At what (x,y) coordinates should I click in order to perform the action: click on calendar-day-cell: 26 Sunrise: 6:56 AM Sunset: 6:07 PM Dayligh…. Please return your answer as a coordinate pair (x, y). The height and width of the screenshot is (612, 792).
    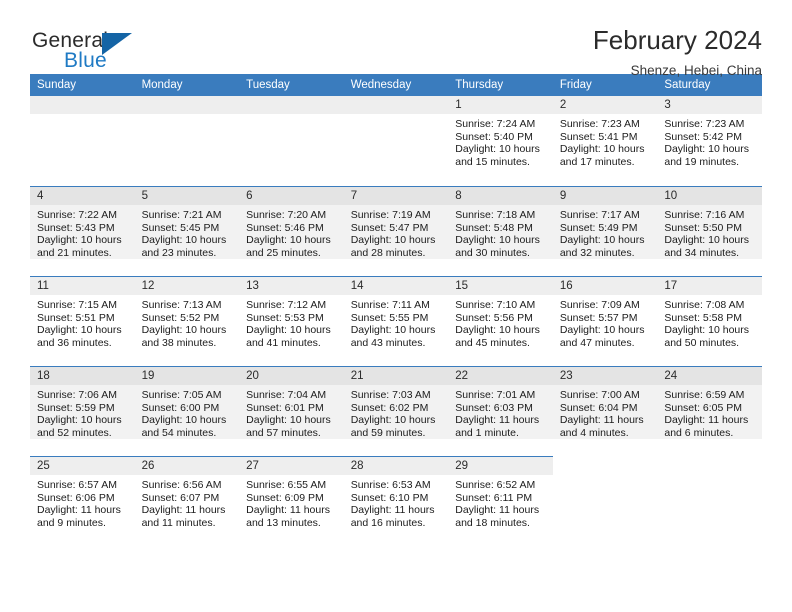
    Looking at the image, I should click on (187, 501).